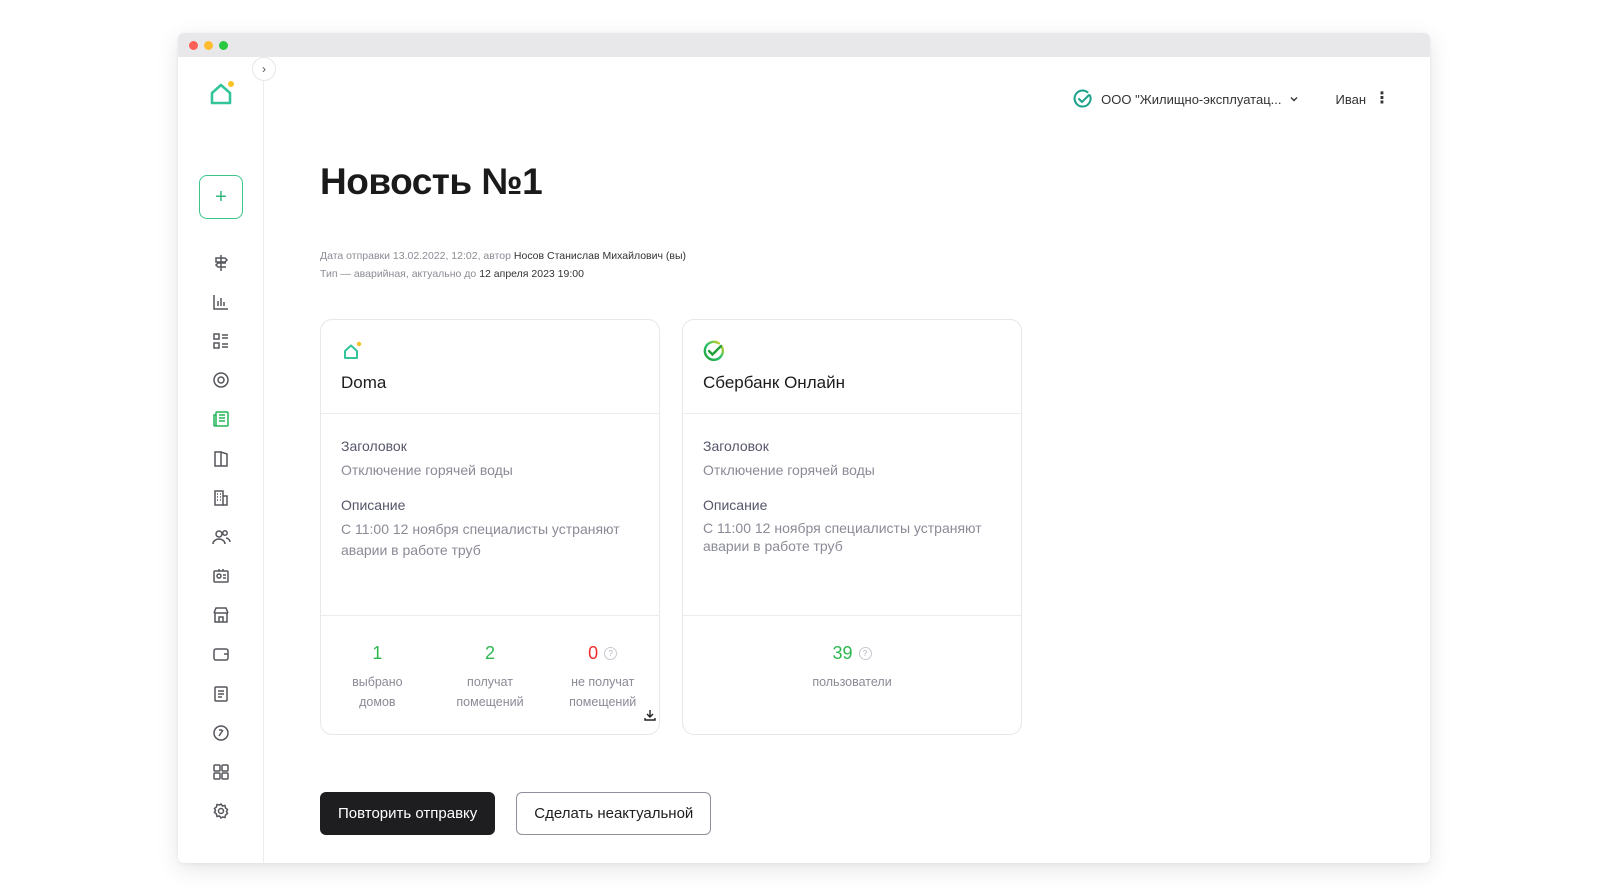  I want to click on newspaper-icon, so click(221, 419).